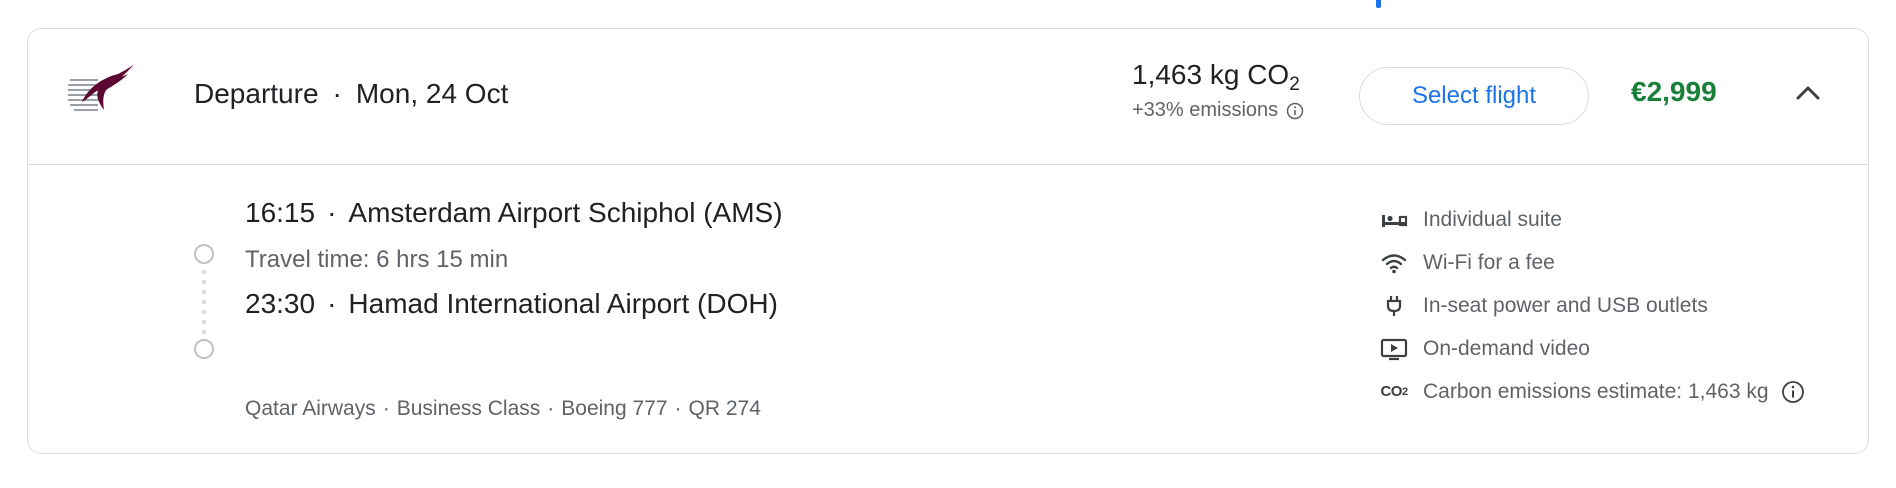 This screenshot has width=1896, height=488. Describe the element at coordinates (1294, 84) in the screenshot. I see `co2-subscript: 2` at that location.